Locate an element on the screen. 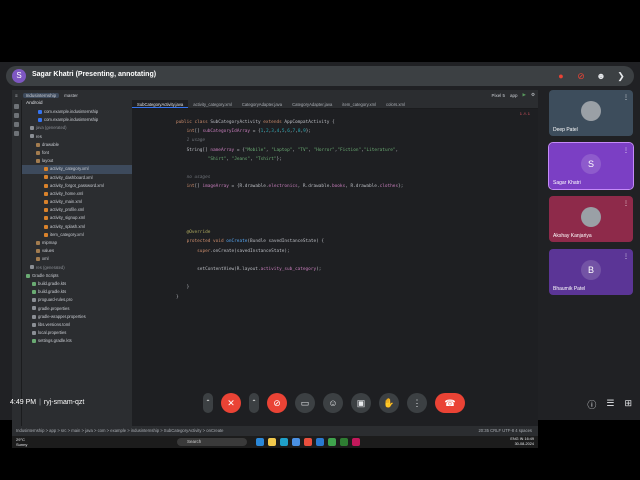 This screenshot has width=640, height=480. participant-tile: B Bhaumik Patel ⋮ is located at coordinates (591, 272).